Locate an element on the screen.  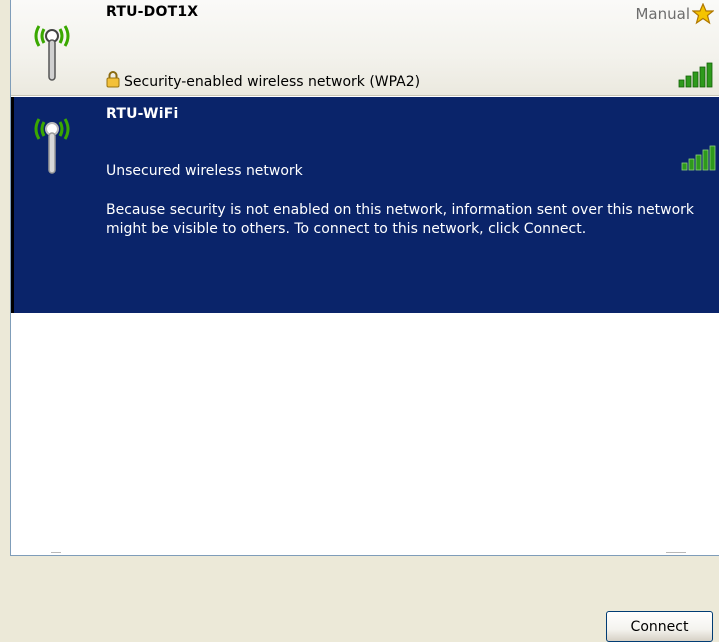
network-name: RTU-WiFi is located at coordinates (142, 114).